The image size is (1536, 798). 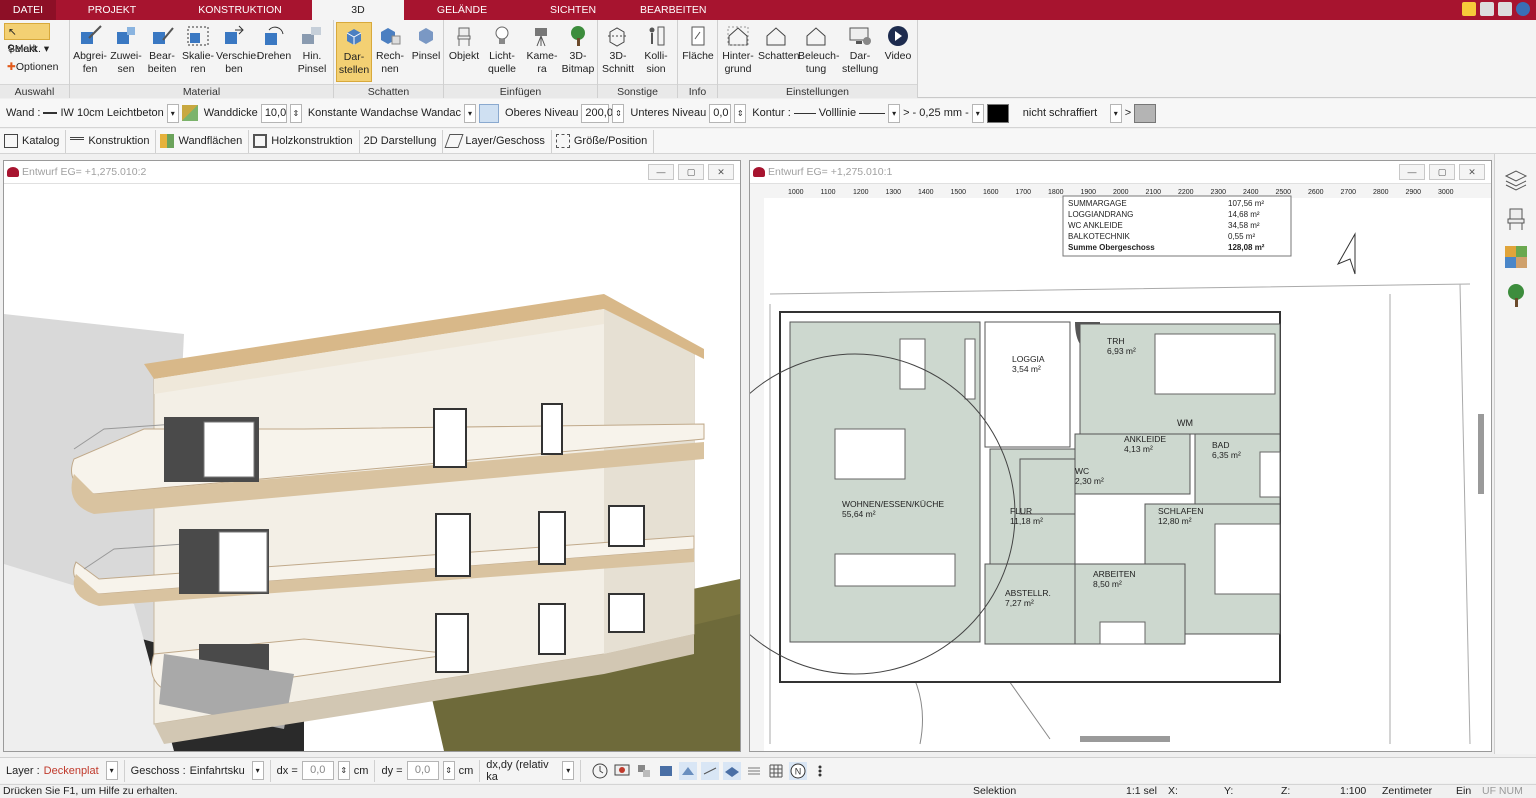 I want to click on schraffur-more: >, so click(x=1128, y=113).